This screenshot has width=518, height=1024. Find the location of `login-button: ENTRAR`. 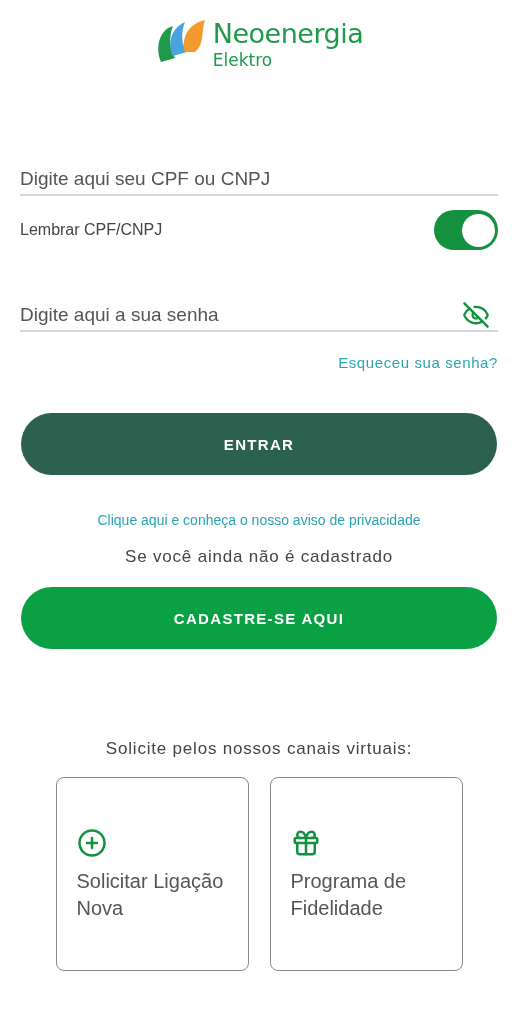

login-button: ENTRAR is located at coordinates (259, 444).